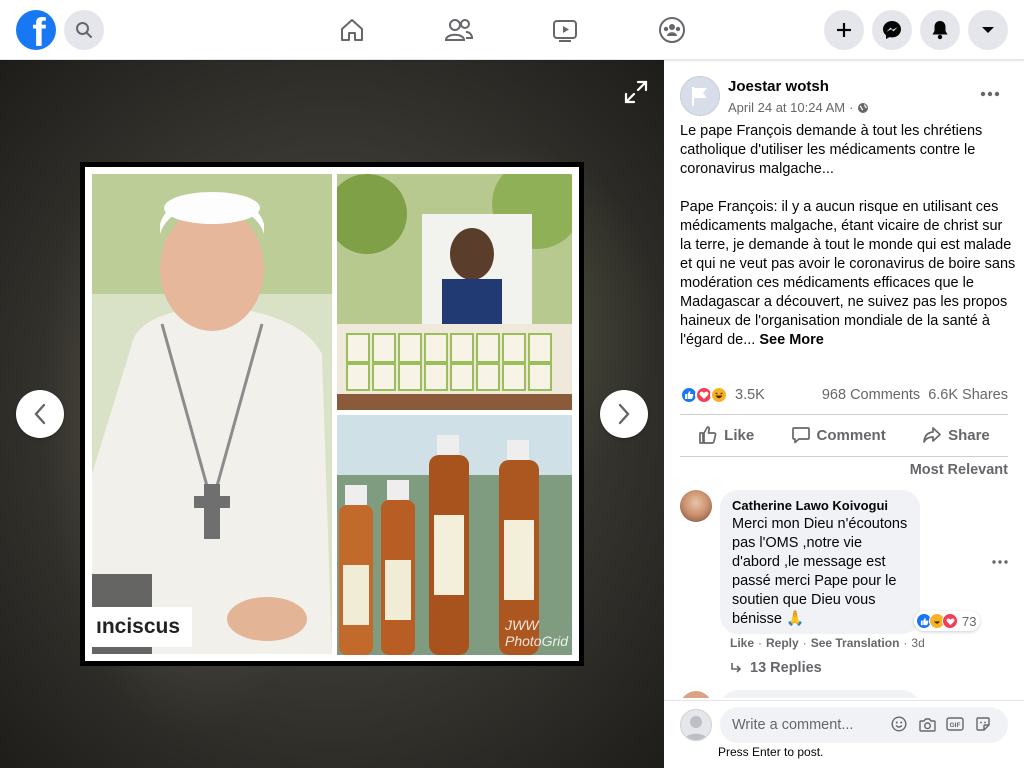  I want to click on messenger-button, so click(892, 30).